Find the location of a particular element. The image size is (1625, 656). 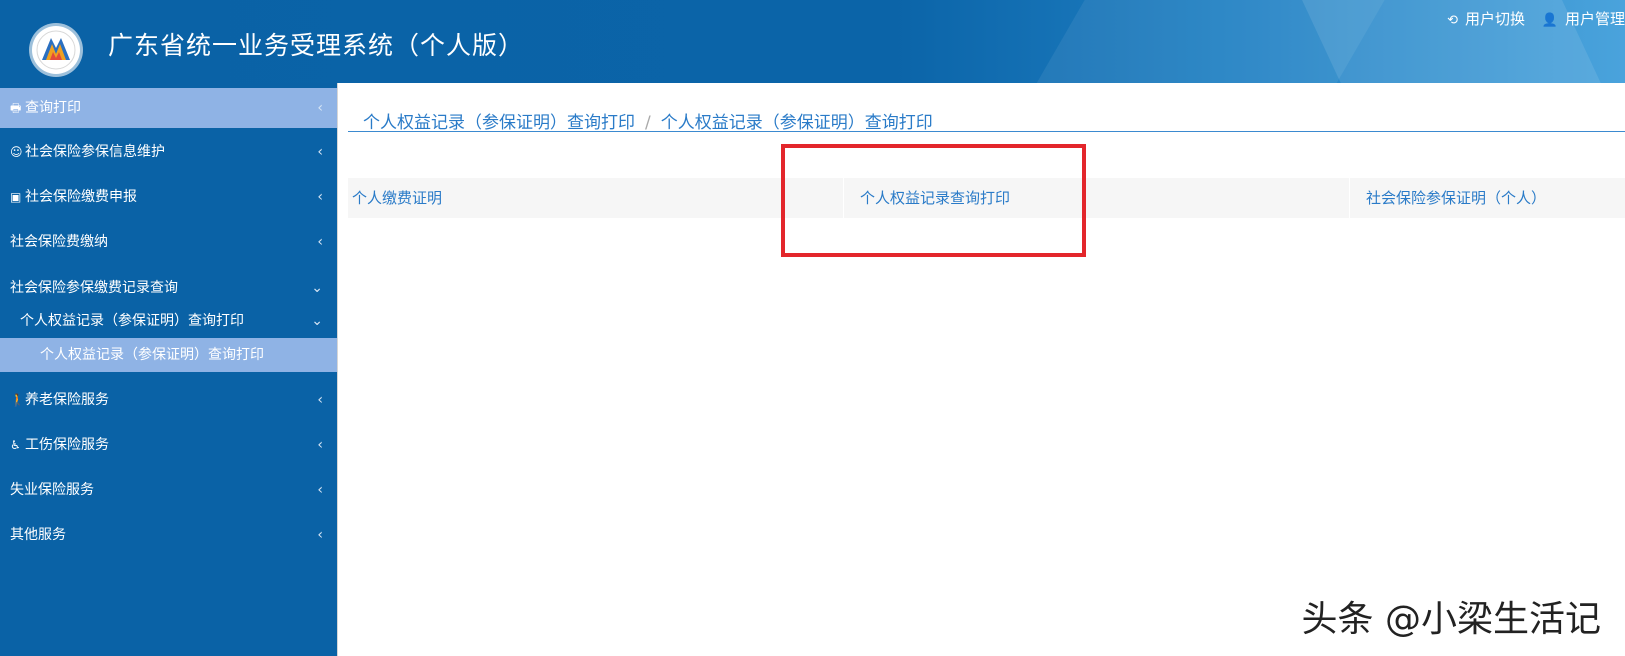

sidebar-subitem-rights-record: 个人权益记录（参保证明）查询打印 ⌄ is located at coordinates (168, 321).